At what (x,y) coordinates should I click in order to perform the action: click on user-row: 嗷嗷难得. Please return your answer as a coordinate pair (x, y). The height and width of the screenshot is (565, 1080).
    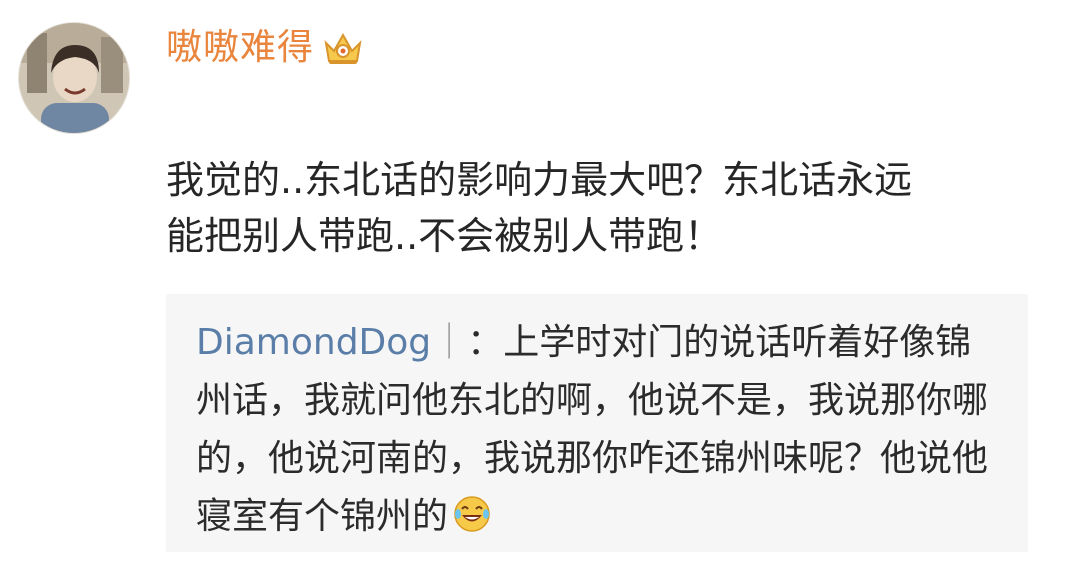
    Looking at the image, I should click on (265, 48).